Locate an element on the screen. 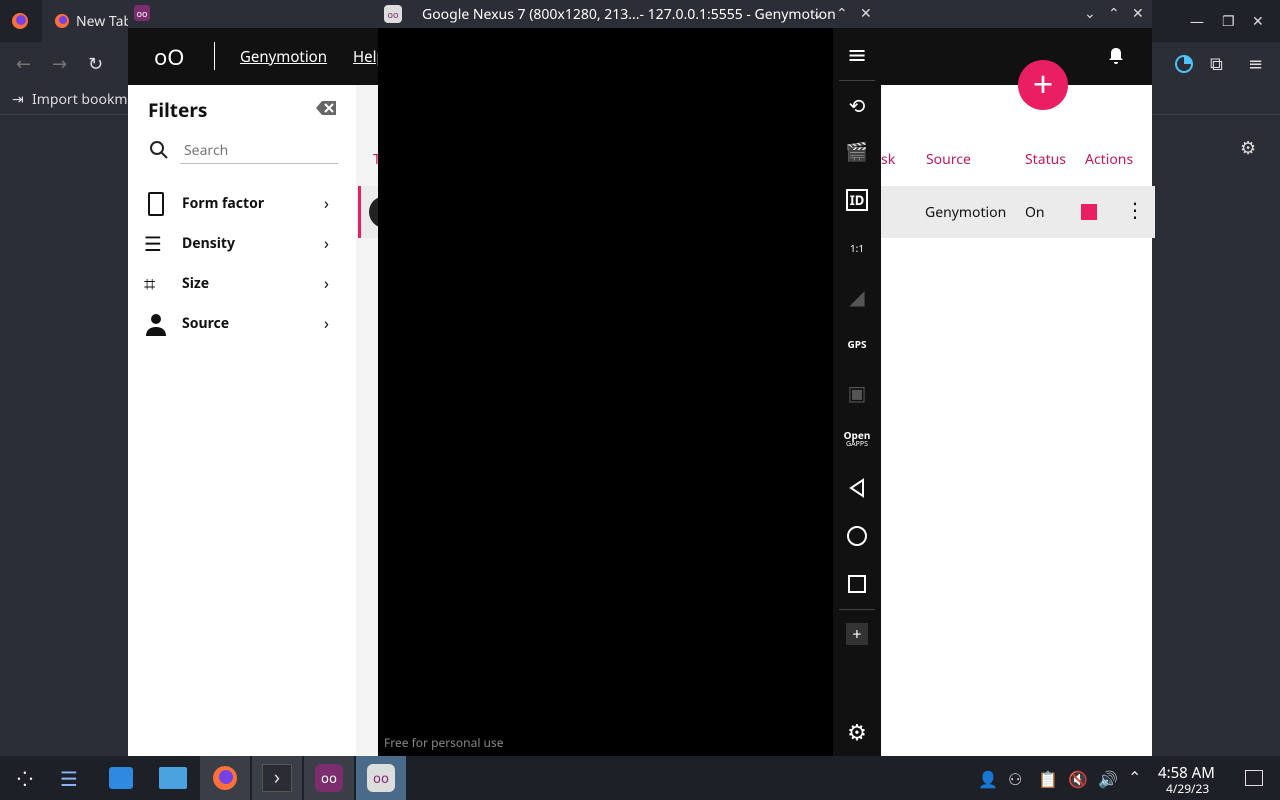  filter-search-input is located at coordinates (259, 150).